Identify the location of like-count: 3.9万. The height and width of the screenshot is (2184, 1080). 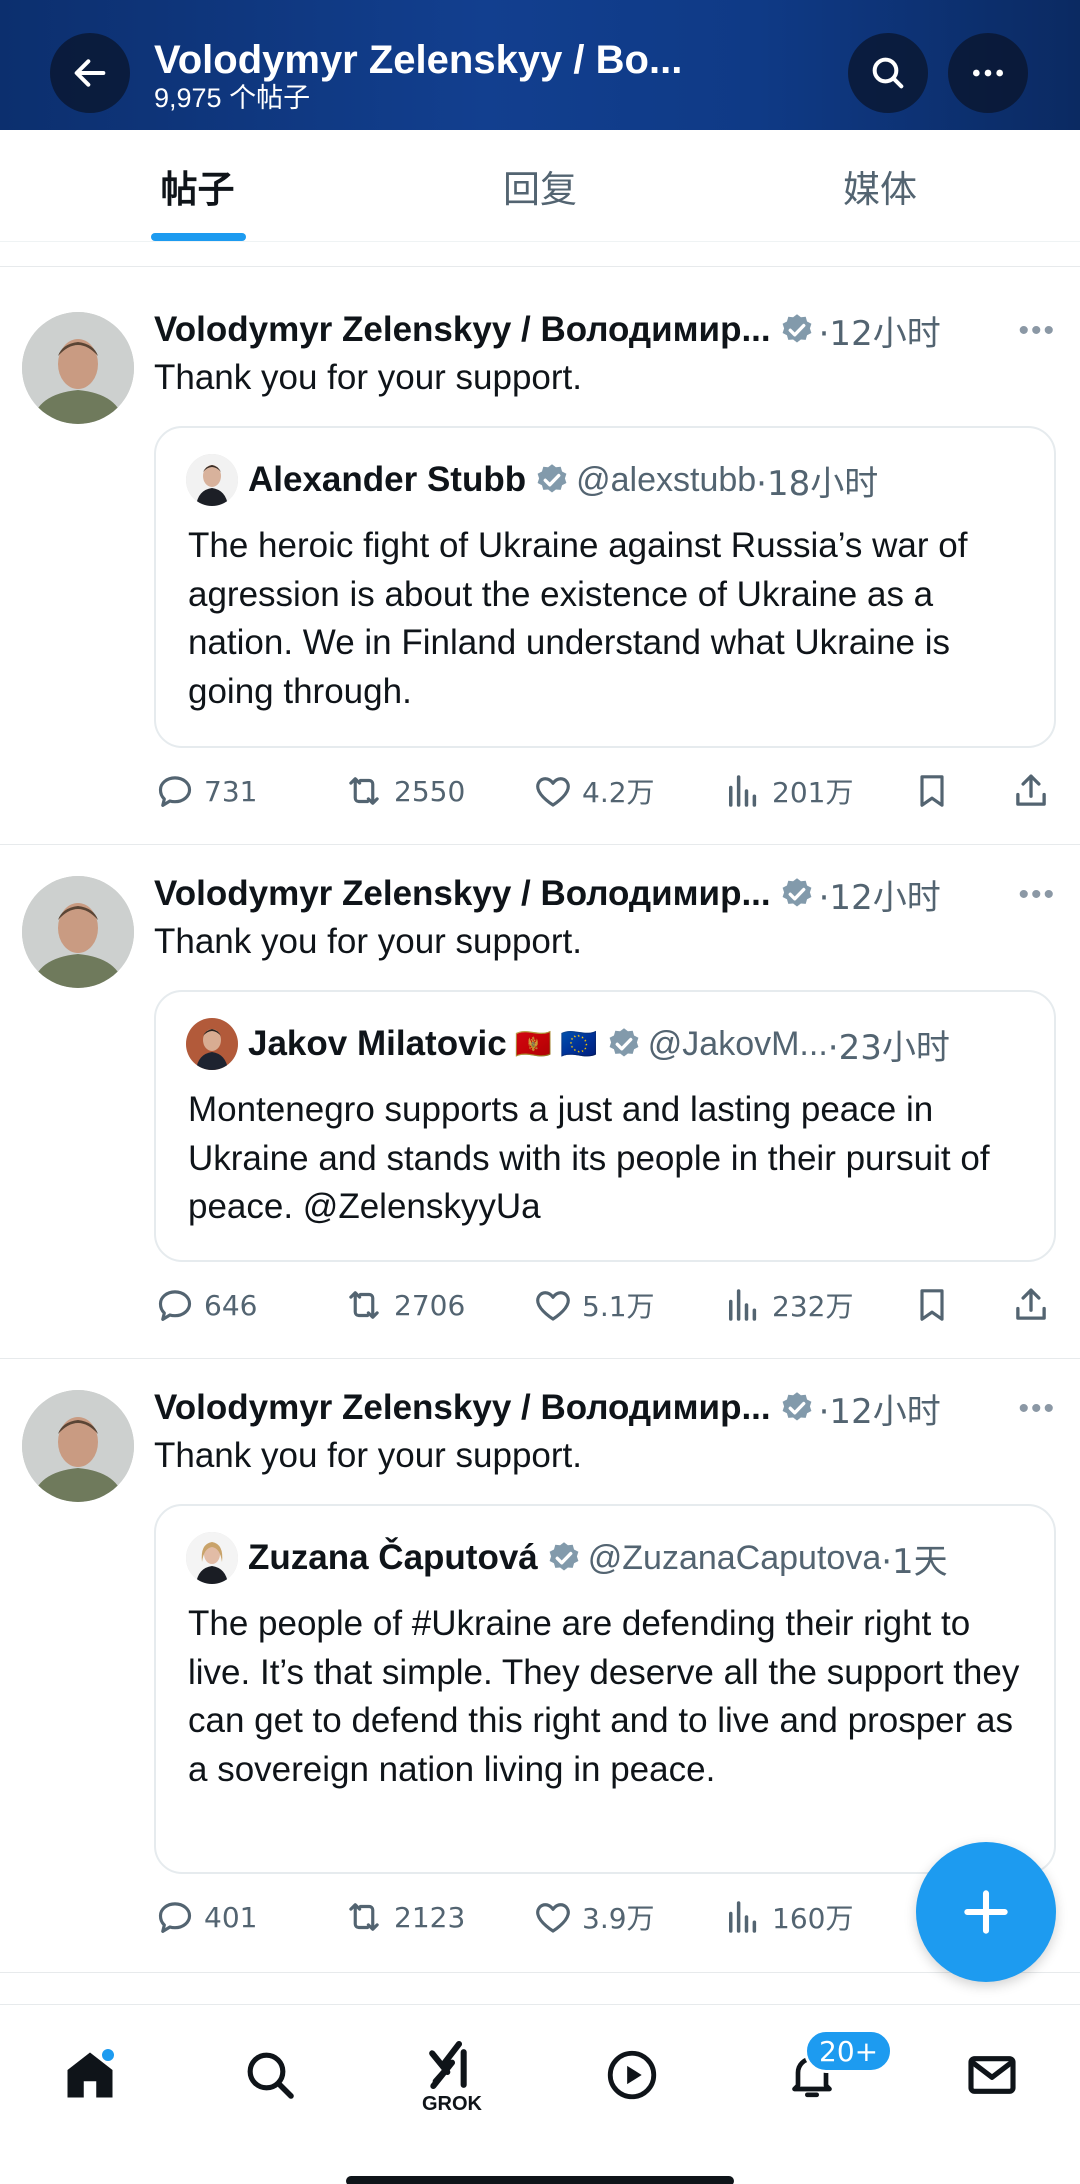
(618, 1918).